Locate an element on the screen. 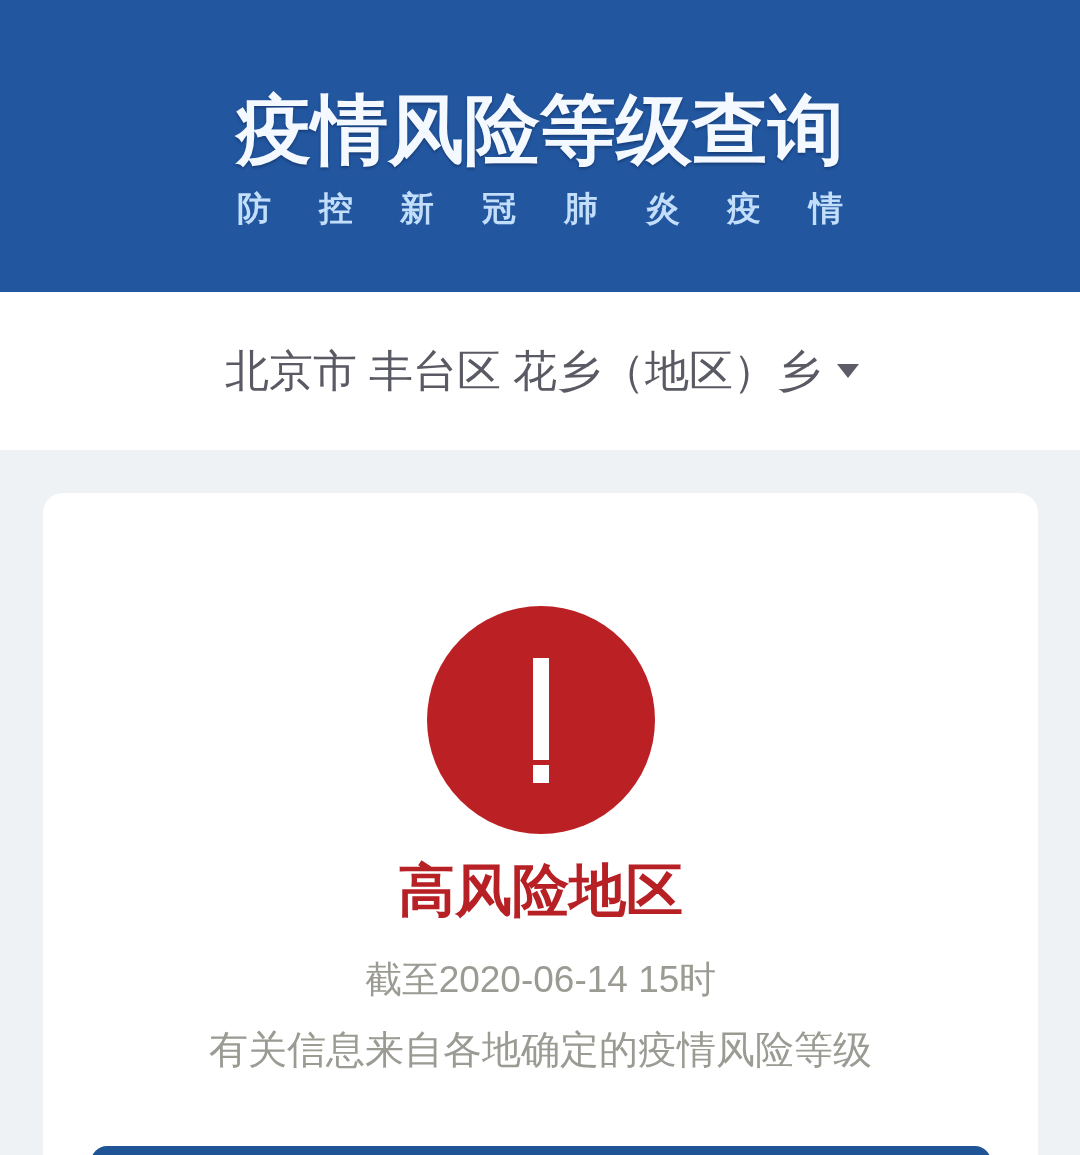  caret-icon is located at coordinates (848, 371).